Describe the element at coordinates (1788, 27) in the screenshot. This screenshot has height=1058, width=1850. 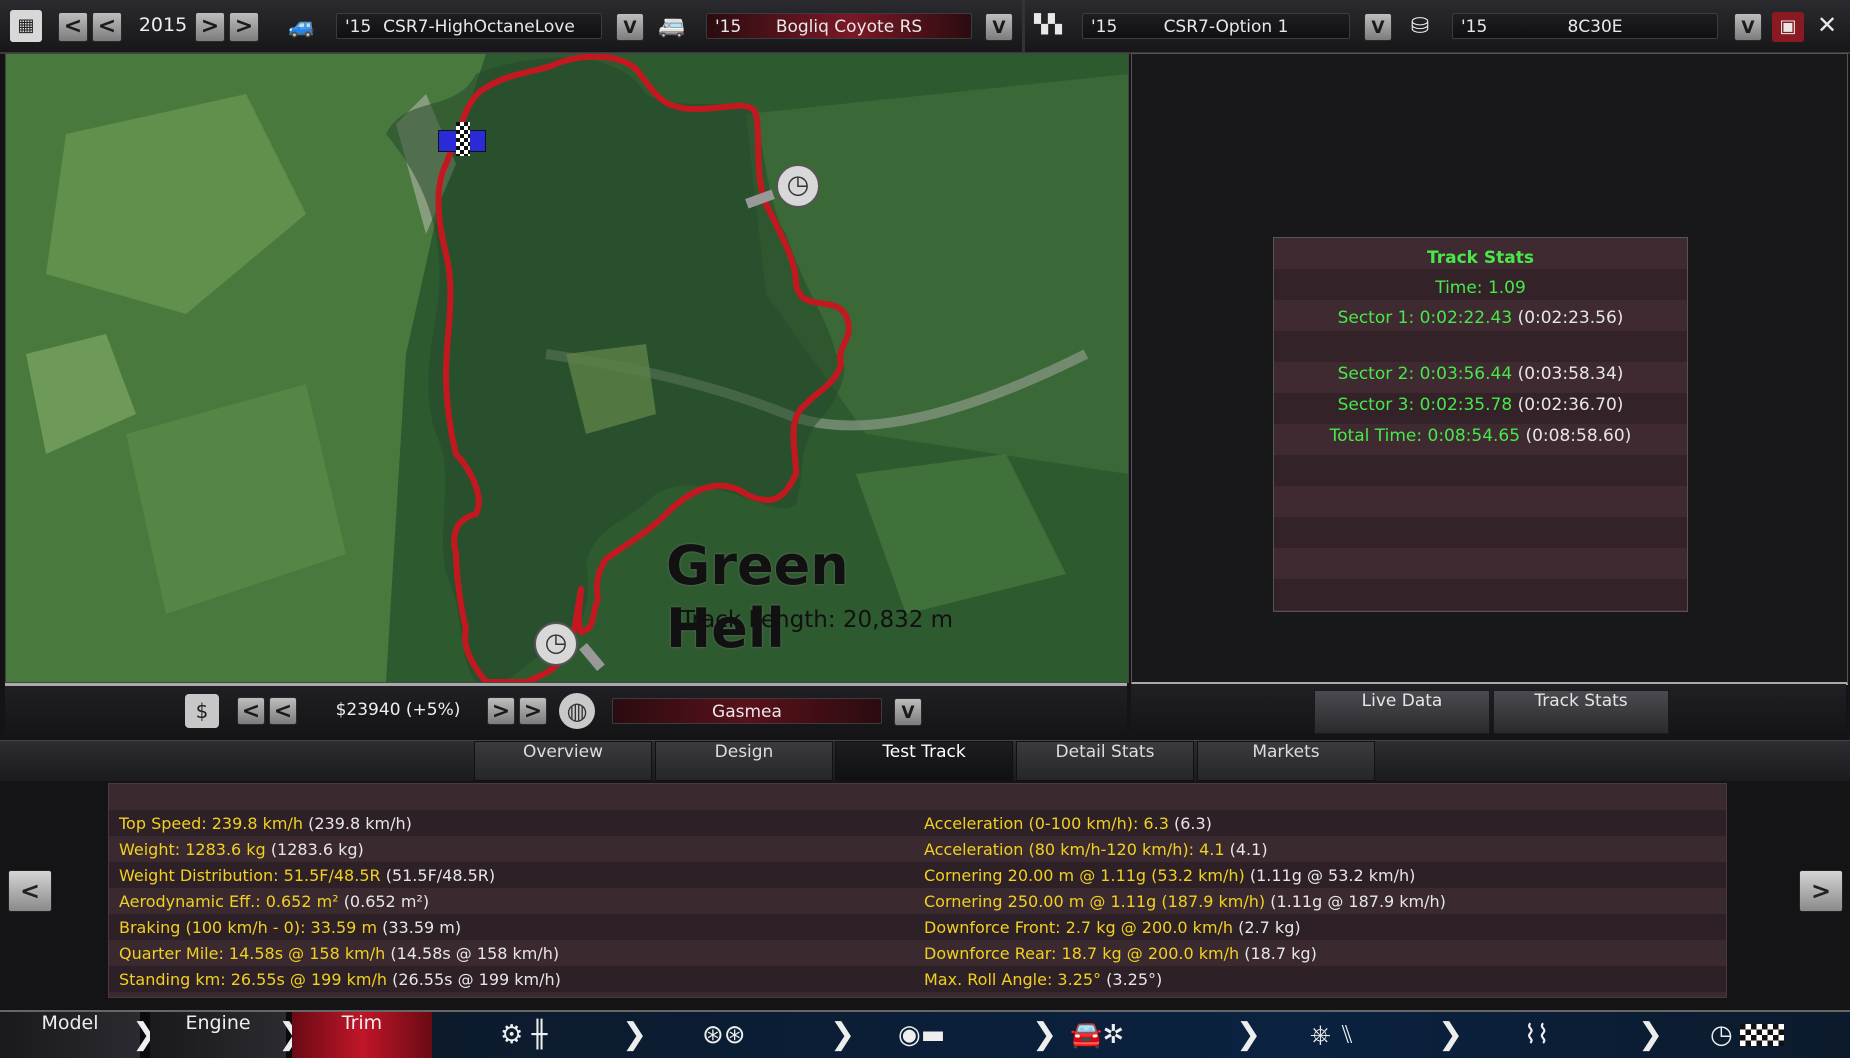
I see `save-icon: ▣` at that location.